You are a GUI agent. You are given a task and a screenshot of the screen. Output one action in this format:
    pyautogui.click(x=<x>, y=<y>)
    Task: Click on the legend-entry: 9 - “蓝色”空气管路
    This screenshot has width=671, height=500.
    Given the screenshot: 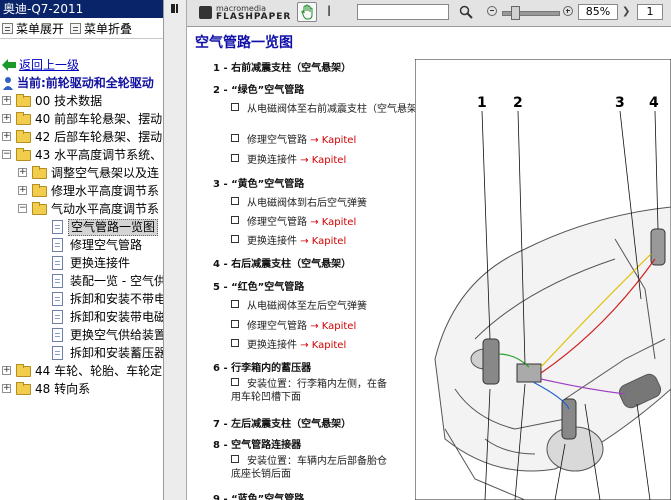 What is the action you would take?
    pyautogui.click(x=259, y=497)
    